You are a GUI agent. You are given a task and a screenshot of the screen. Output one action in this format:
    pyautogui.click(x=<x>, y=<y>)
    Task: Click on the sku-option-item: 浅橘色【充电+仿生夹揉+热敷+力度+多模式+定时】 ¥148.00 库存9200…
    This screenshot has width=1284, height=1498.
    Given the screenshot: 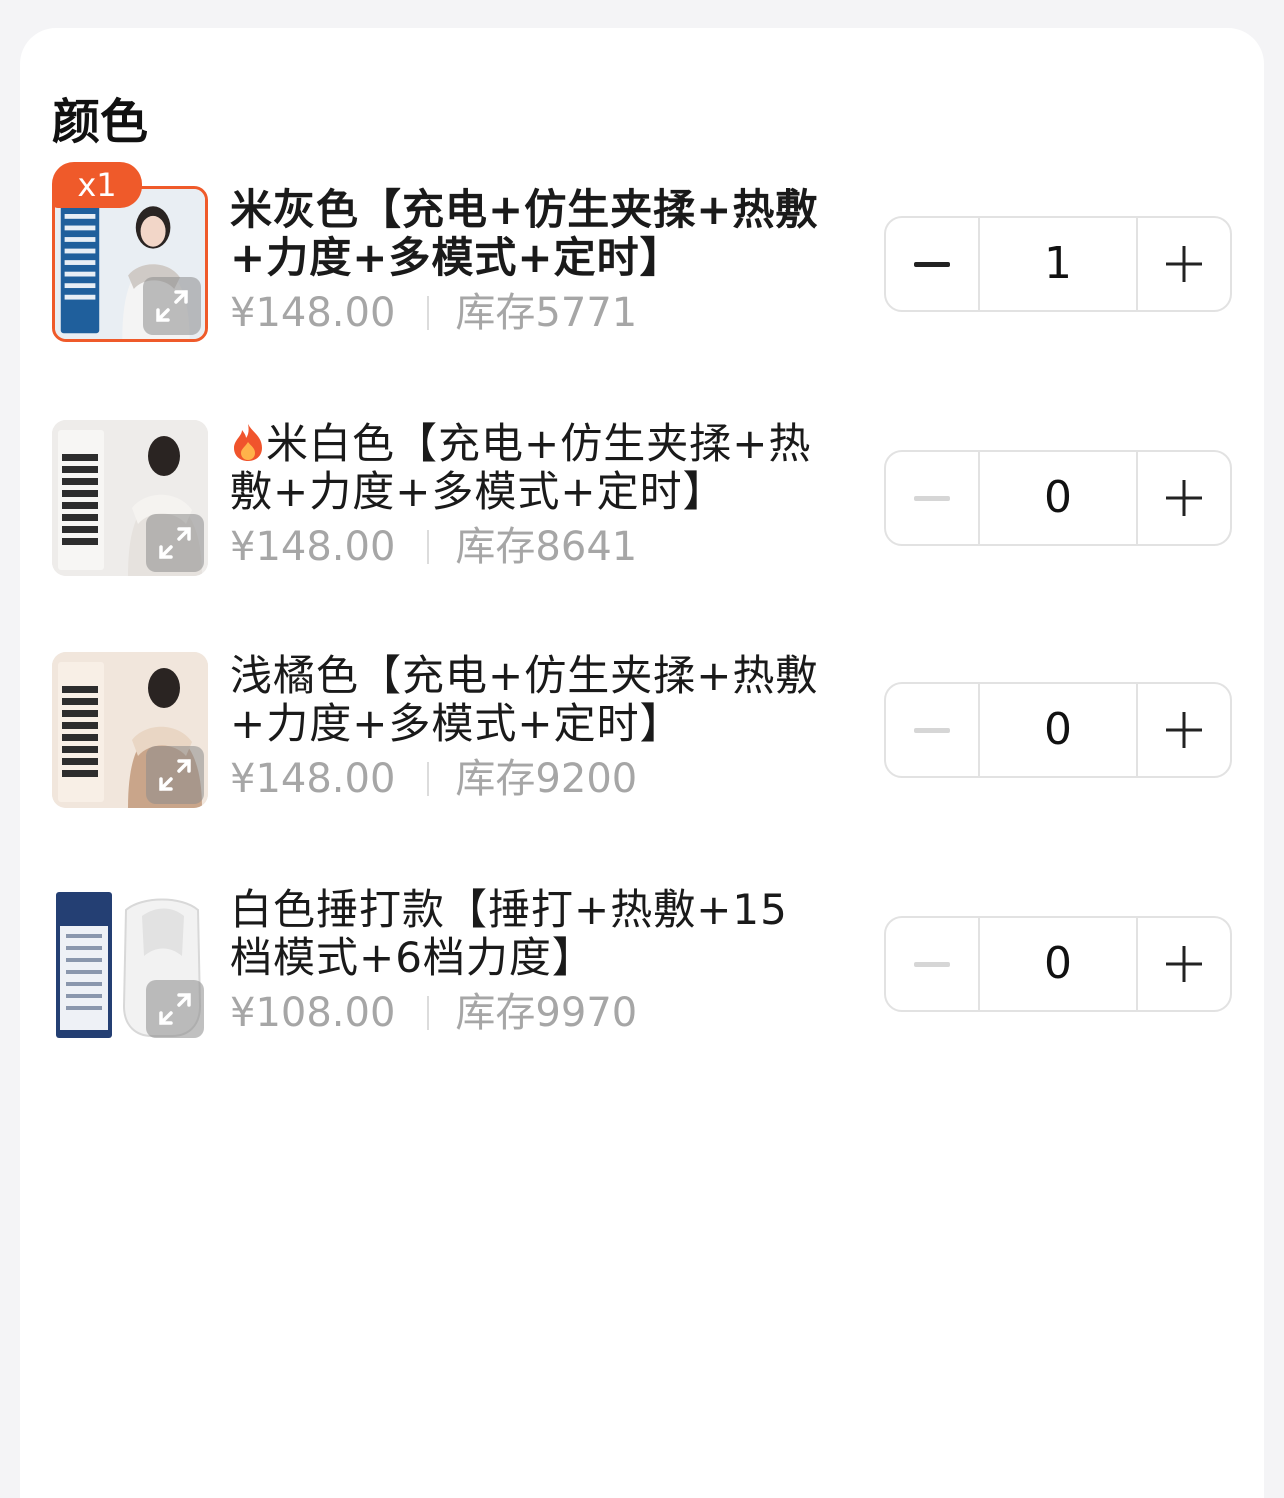 What is the action you would take?
    pyautogui.click(x=642, y=732)
    